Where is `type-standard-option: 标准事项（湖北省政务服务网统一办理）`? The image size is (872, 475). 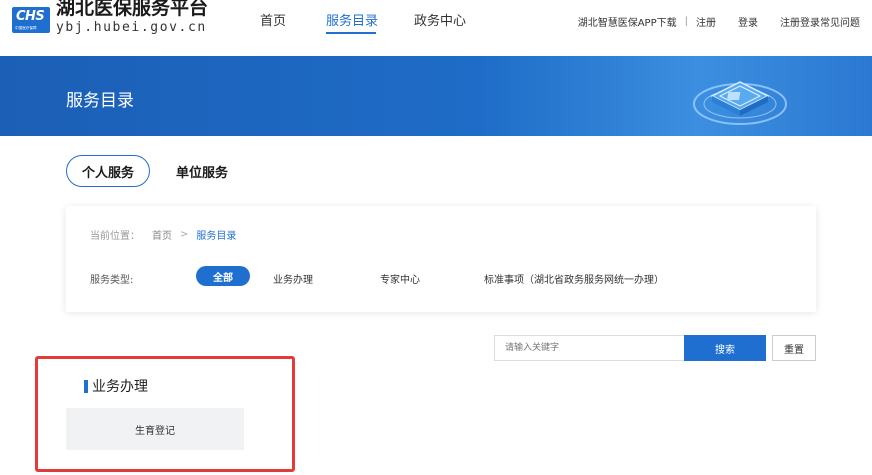
type-standard-option: 标准事项（湖北省政务服务网统一办理） is located at coordinates (574, 278).